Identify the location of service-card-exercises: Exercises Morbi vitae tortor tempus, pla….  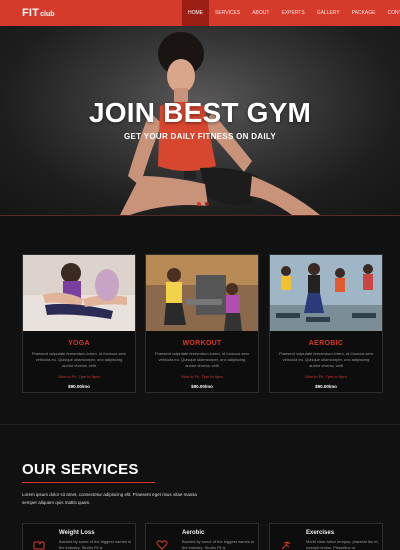
(326, 536).